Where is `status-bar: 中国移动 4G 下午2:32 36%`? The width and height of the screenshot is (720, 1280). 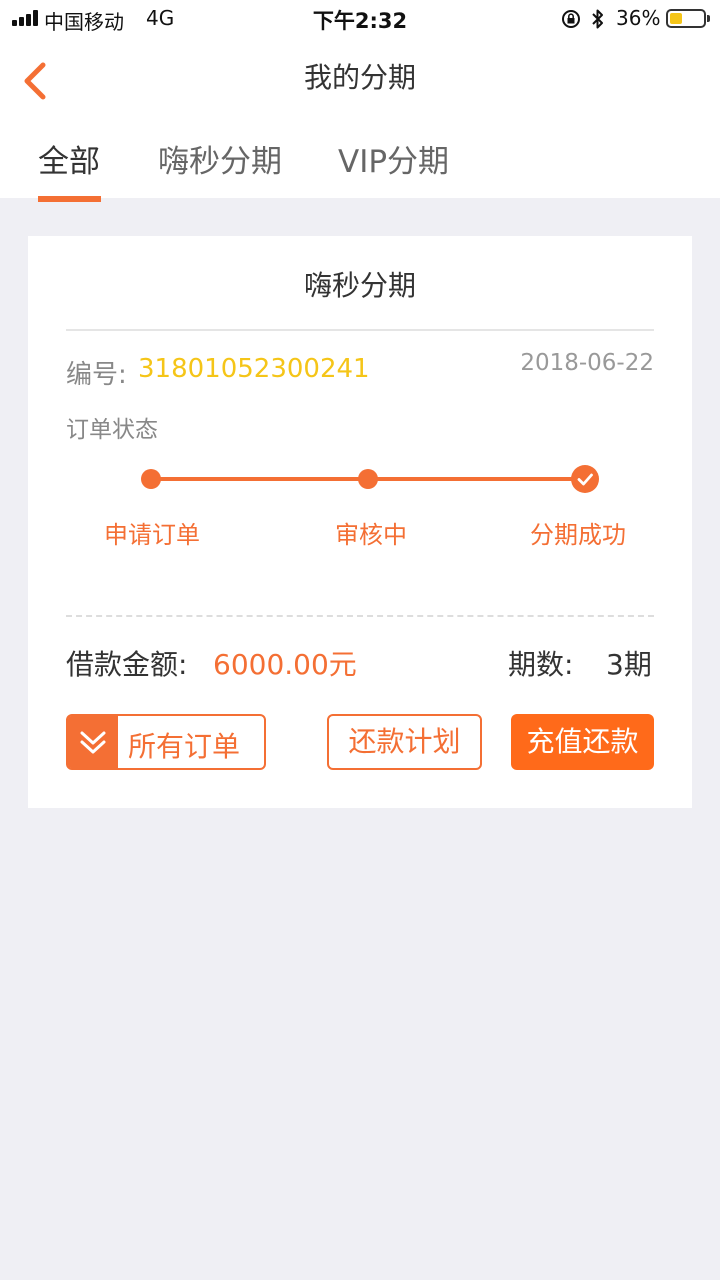
status-bar: 中国移动 4G 下午2:32 36% is located at coordinates (360, 19).